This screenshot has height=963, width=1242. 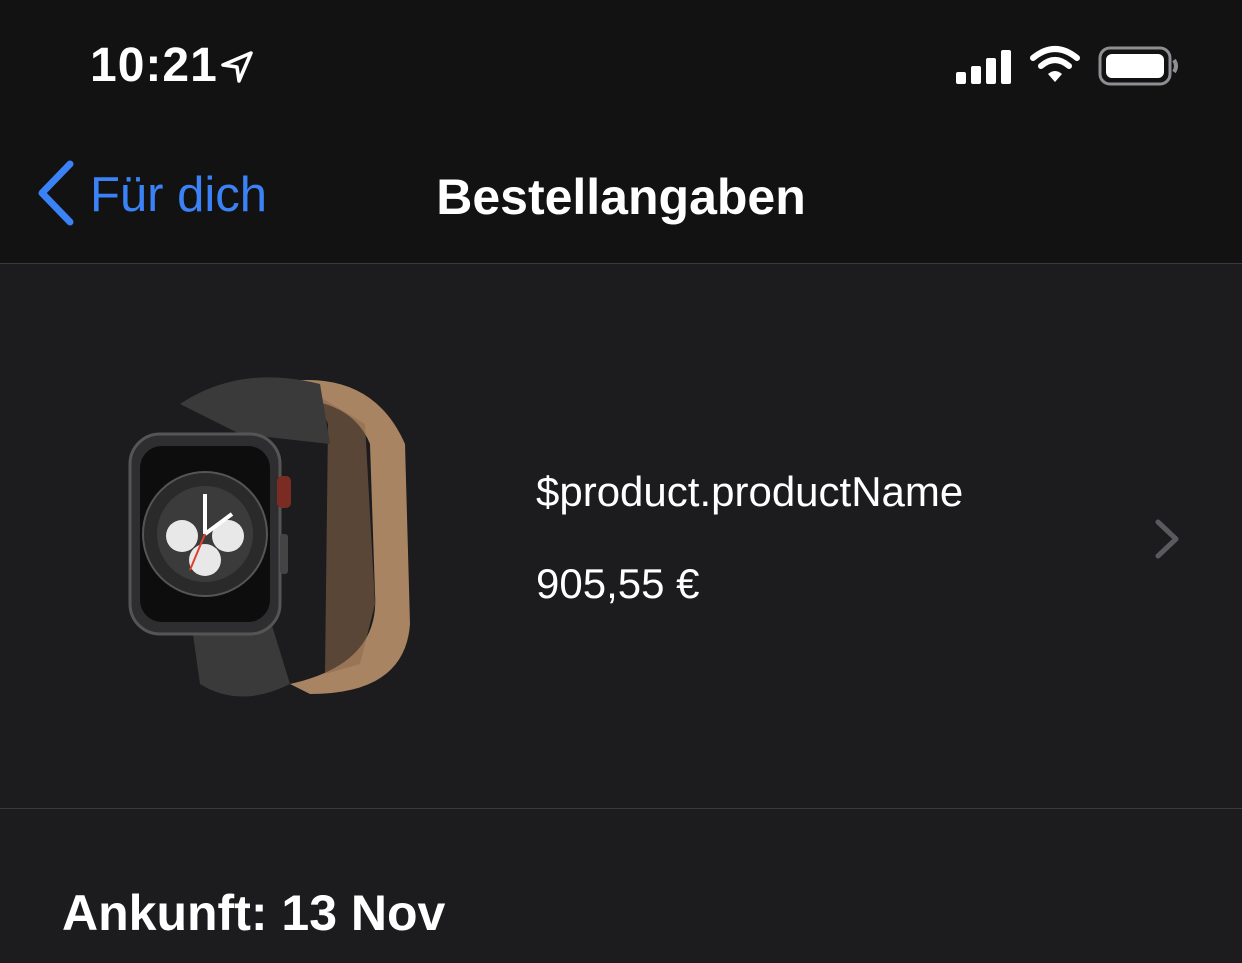 I want to click on page-title: Bestellangaben, so click(x=621, y=197).